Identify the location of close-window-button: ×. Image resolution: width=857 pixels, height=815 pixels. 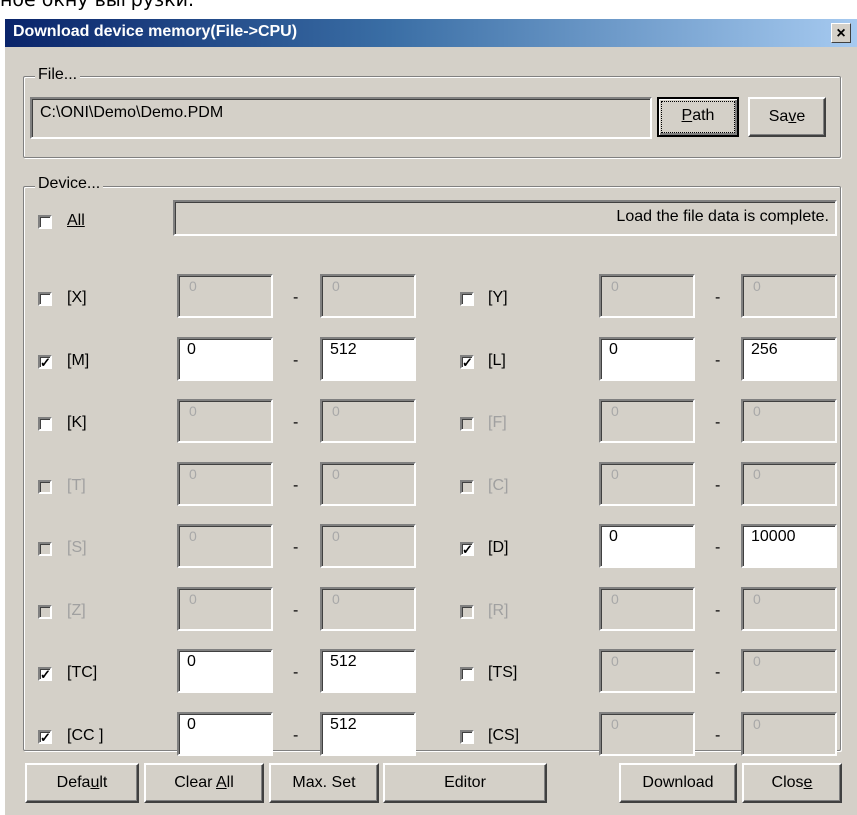
(841, 33).